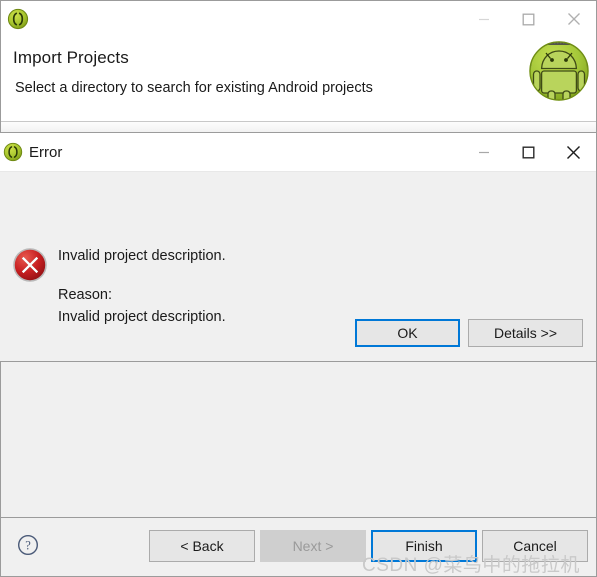 This screenshot has width=597, height=577. Describe the element at coordinates (142, 306) in the screenshot. I see `error-reason-block: Reason: Invalid project description.` at that location.